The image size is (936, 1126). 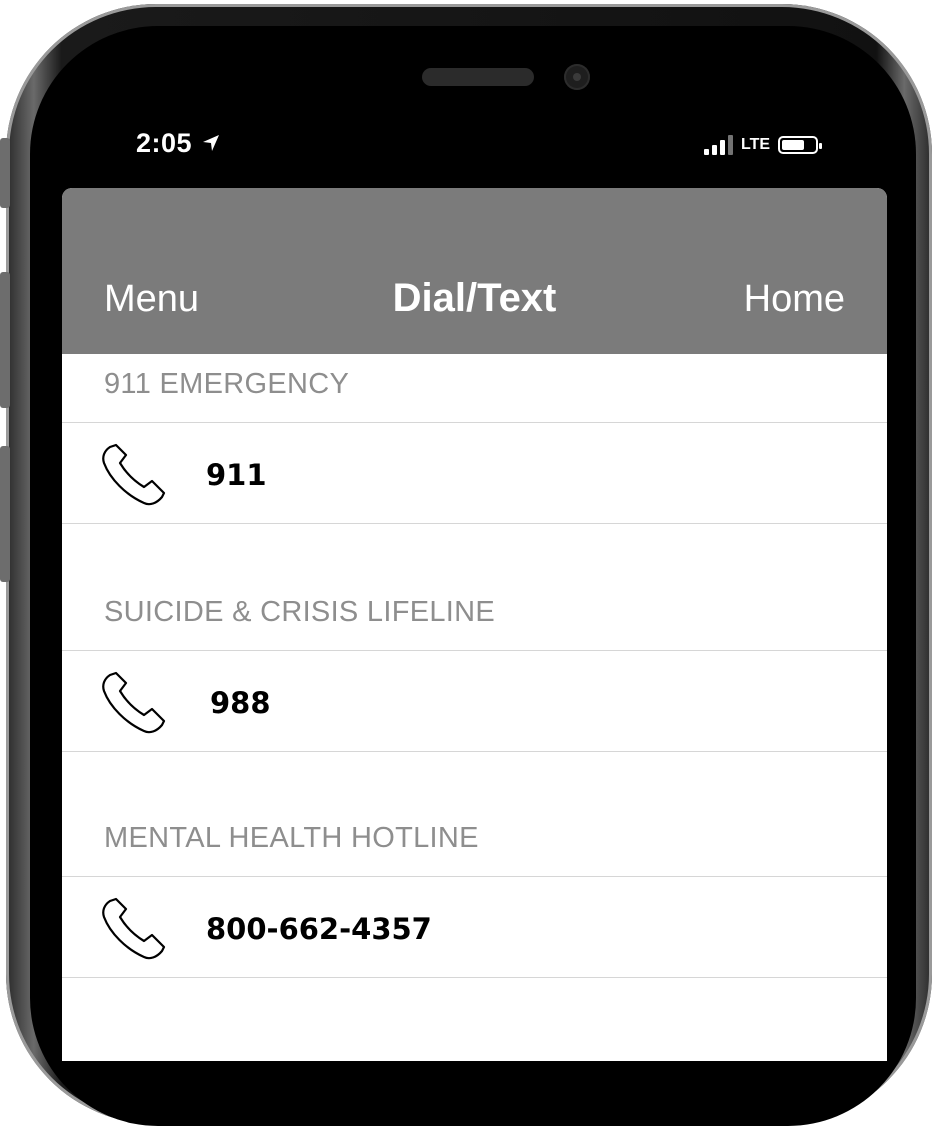 I want to click on section-header-mental-health-hotline: MENTAL HEALTH HOTLINE, so click(x=291, y=838).